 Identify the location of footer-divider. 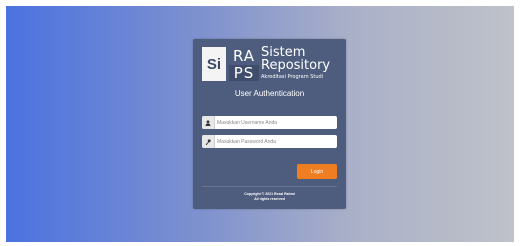
(269, 186).